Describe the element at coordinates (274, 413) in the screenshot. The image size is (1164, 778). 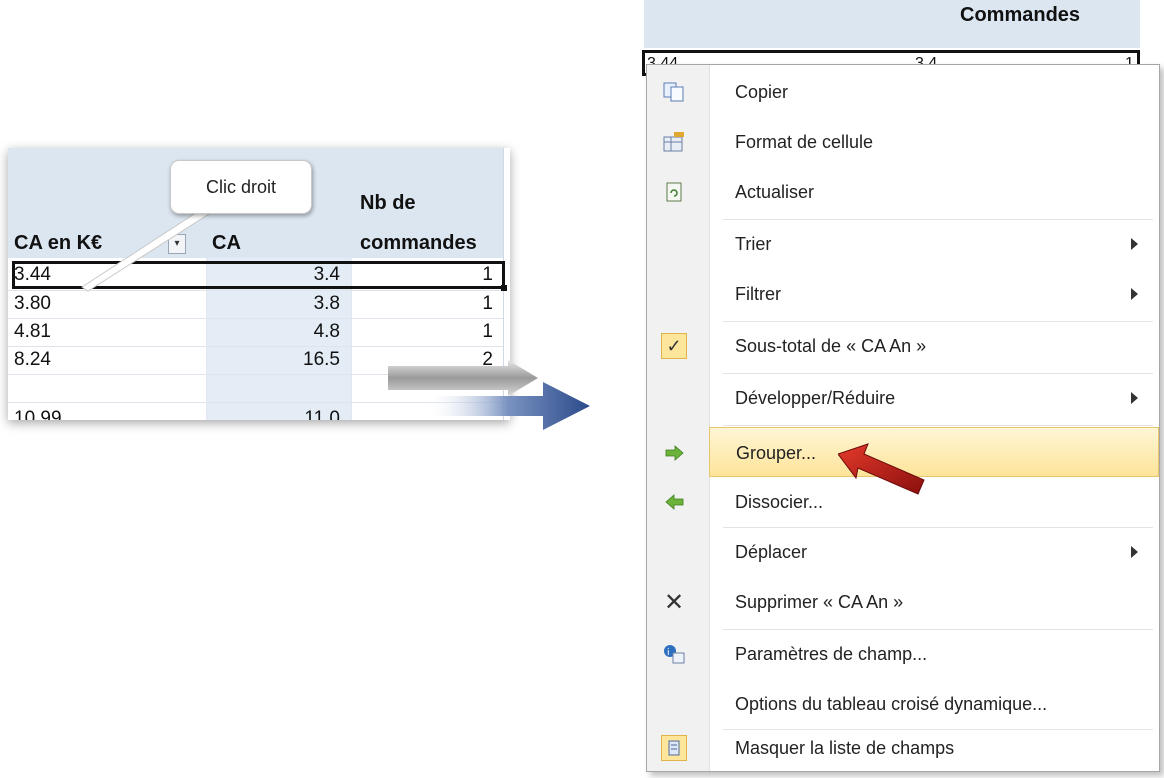
I see `cell-ca: 11.0` at that location.